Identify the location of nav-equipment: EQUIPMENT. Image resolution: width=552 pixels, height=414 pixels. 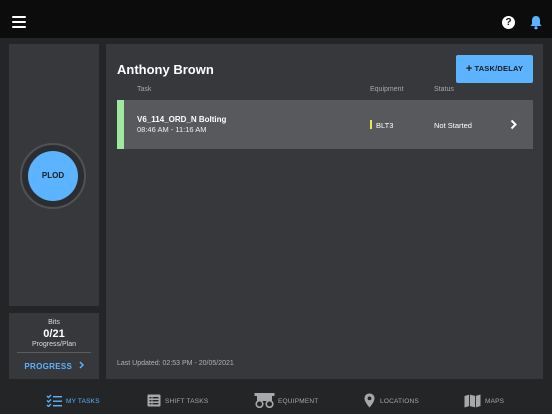
(287, 401).